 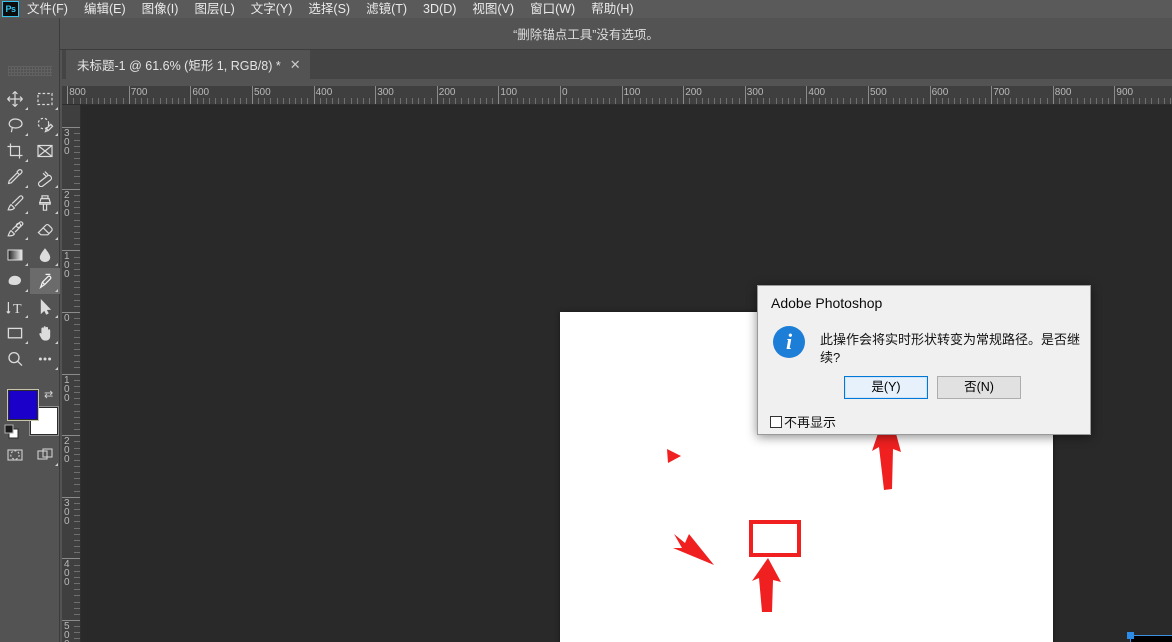 I want to click on healing-brush-tool, so click(x=45, y=177).